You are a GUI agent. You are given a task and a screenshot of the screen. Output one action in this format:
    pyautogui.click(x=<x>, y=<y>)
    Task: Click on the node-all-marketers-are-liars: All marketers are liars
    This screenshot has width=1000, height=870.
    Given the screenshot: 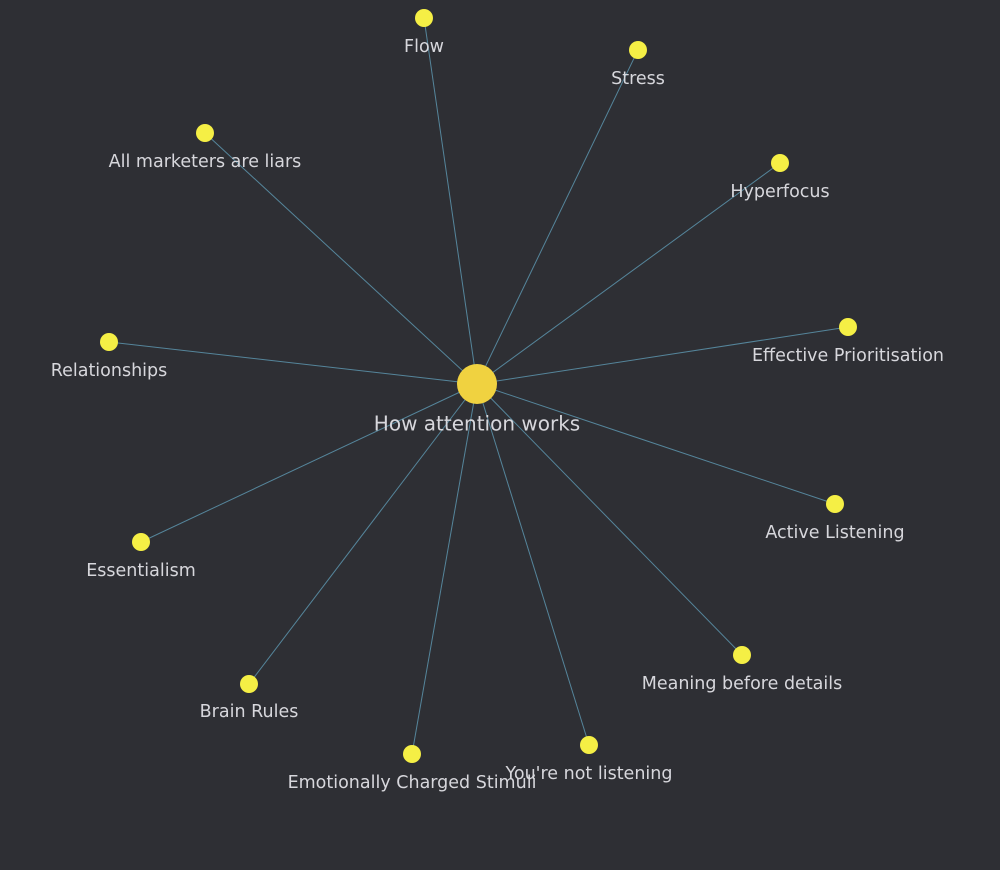 What is the action you would take?
    pyautogui.click(x=205, y=148)
    